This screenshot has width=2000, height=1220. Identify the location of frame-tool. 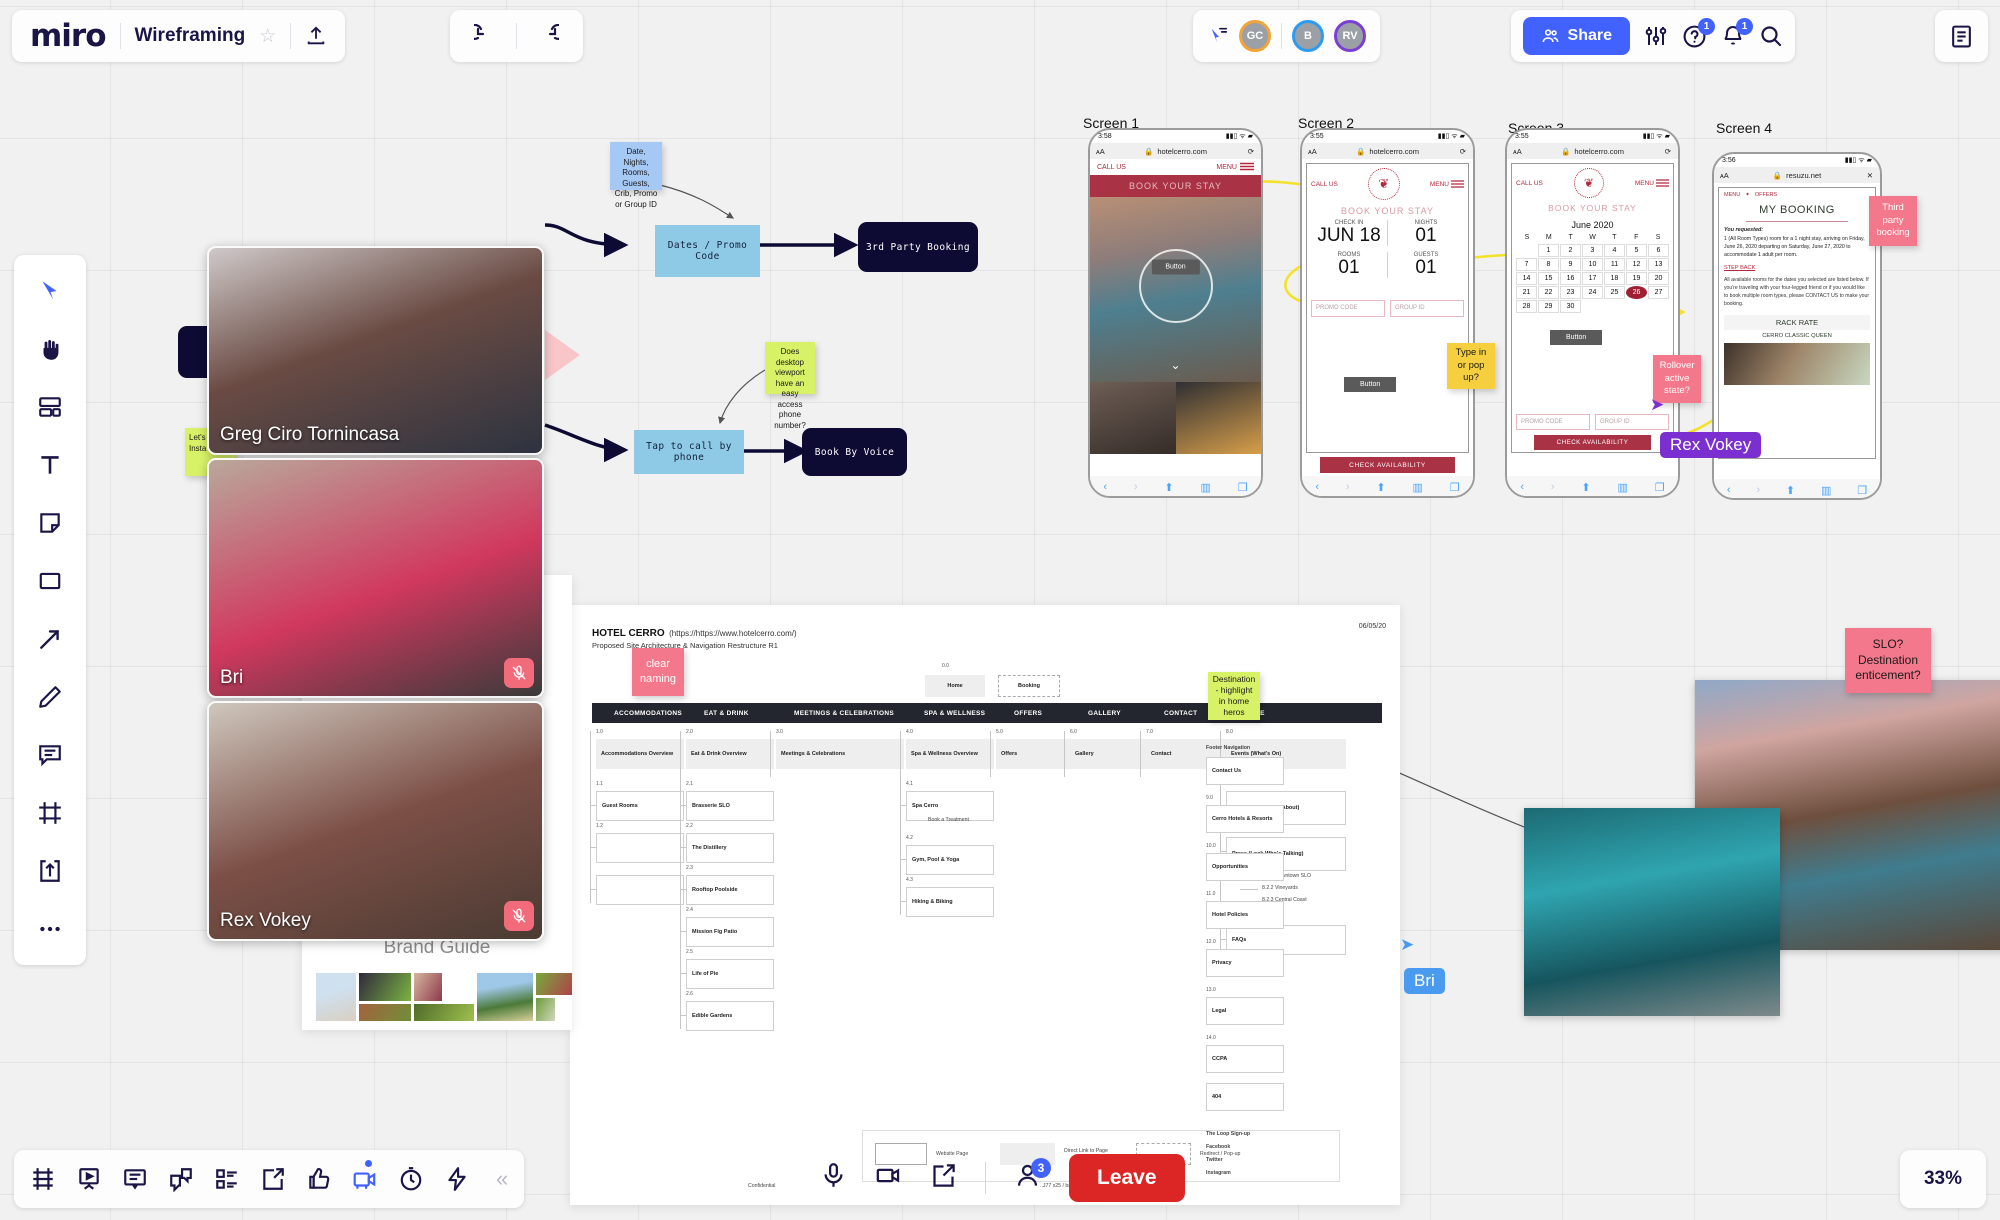
(50, 813).